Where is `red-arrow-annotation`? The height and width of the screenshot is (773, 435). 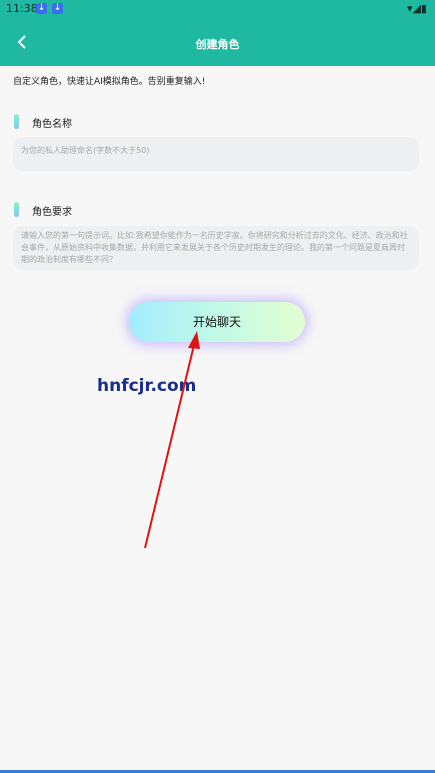
red-arrow-annotation is located at coordinates (172, 440).